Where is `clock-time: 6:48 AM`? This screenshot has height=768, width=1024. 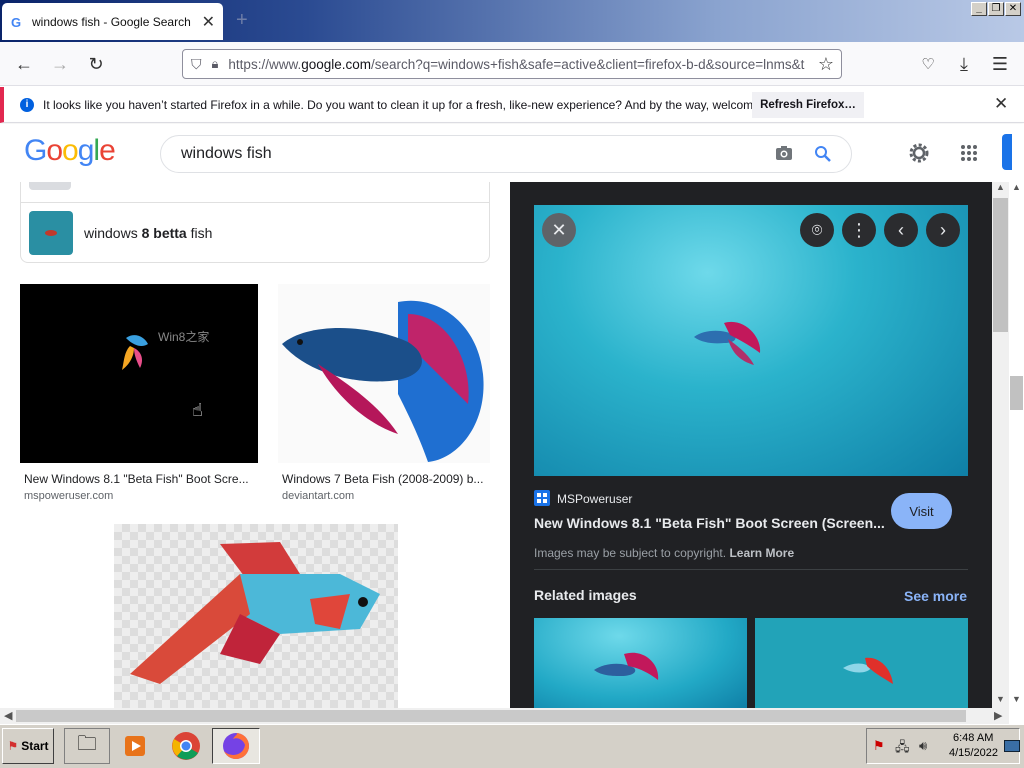 clock-time: 6:48 AM is located at coordinates (973, 738).